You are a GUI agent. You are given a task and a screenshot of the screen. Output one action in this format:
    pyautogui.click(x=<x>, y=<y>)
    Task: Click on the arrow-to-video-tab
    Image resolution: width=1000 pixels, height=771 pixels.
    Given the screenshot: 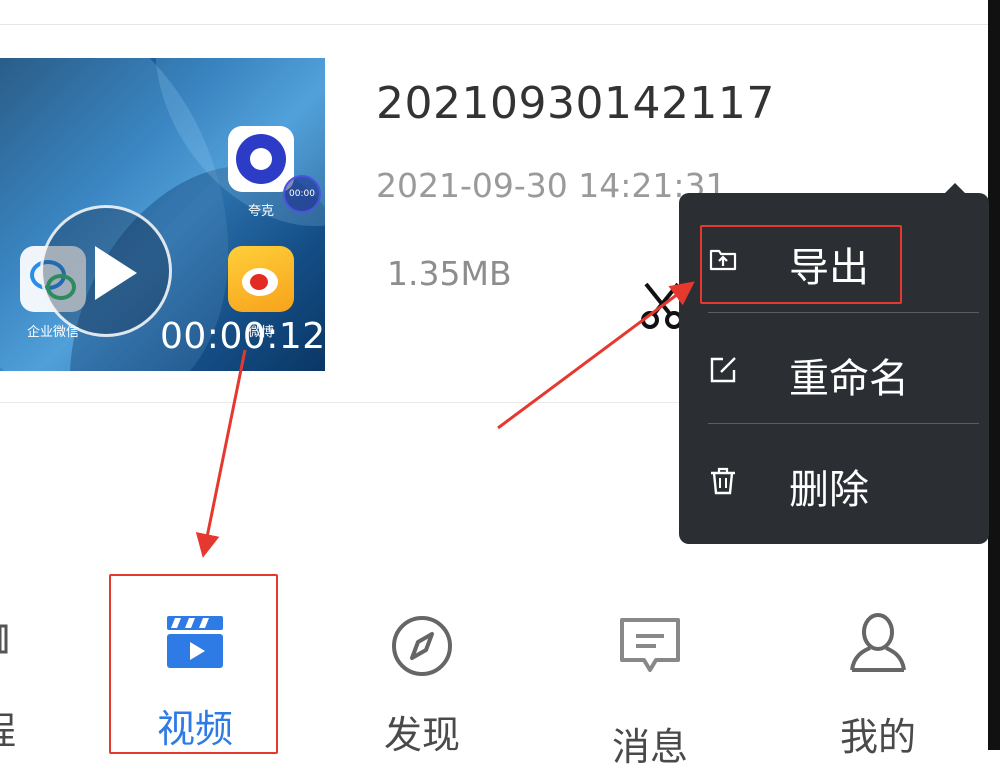 What is the action you would take?
    pyautogui.click(x=221, y=453)
    